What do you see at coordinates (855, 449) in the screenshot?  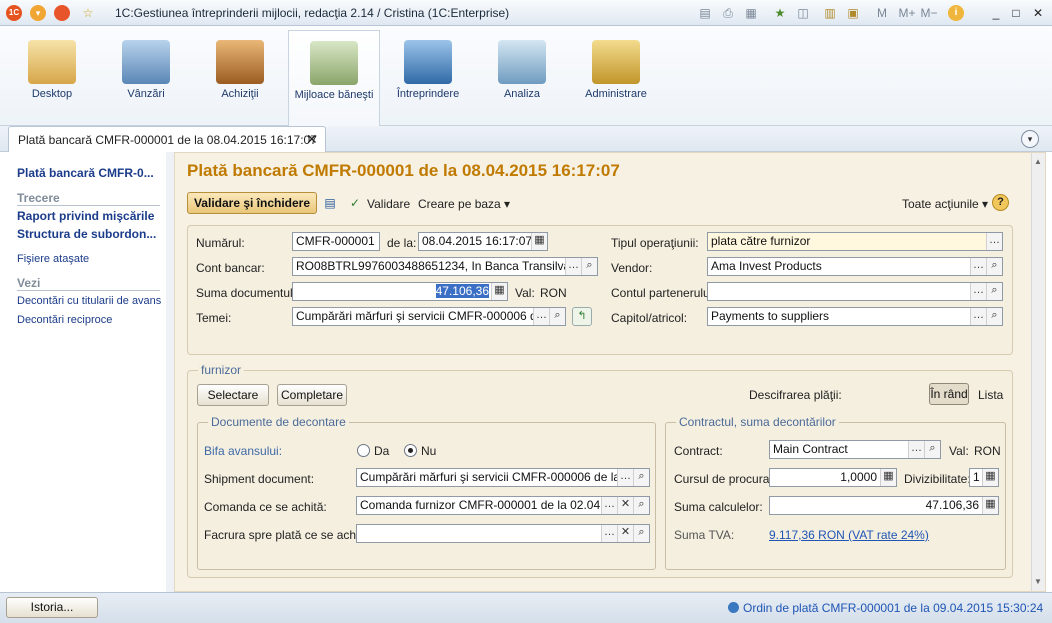 I see `contract-field: Main Contract … ⌕` at bounding box center [855, 449].